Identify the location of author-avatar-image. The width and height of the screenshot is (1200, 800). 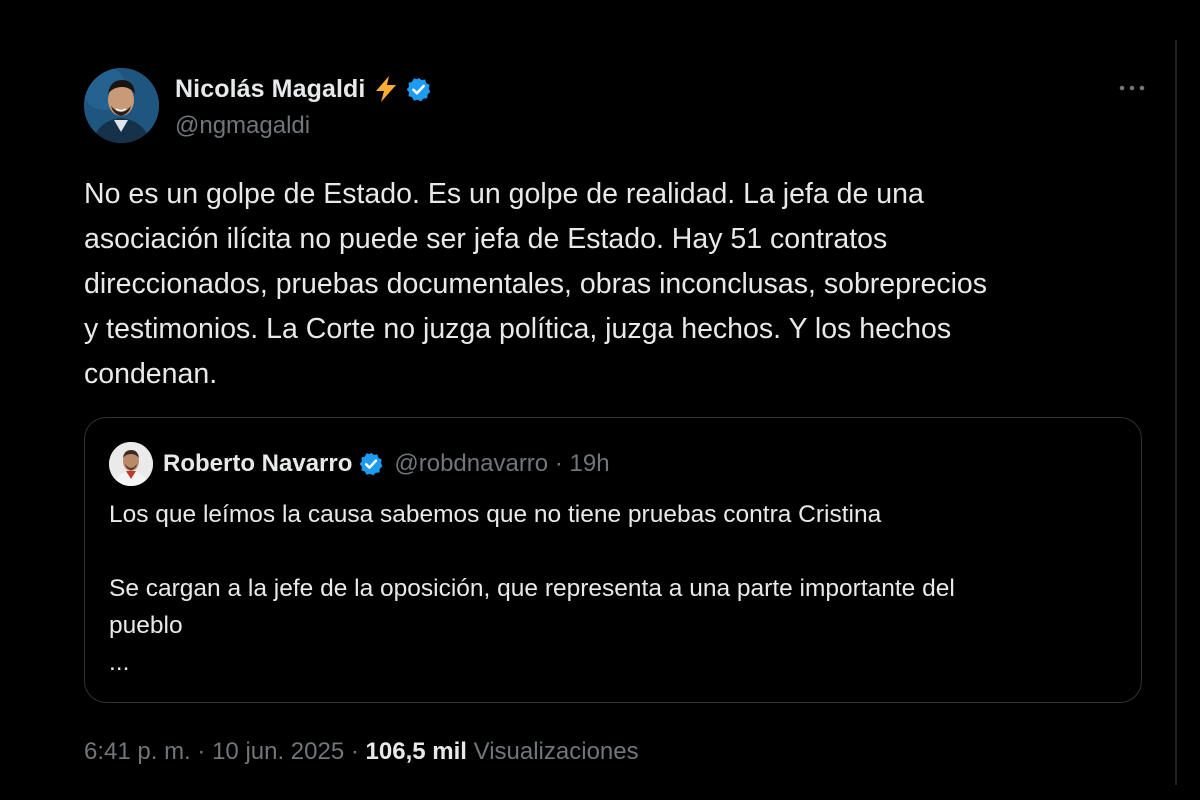
(121, 105).